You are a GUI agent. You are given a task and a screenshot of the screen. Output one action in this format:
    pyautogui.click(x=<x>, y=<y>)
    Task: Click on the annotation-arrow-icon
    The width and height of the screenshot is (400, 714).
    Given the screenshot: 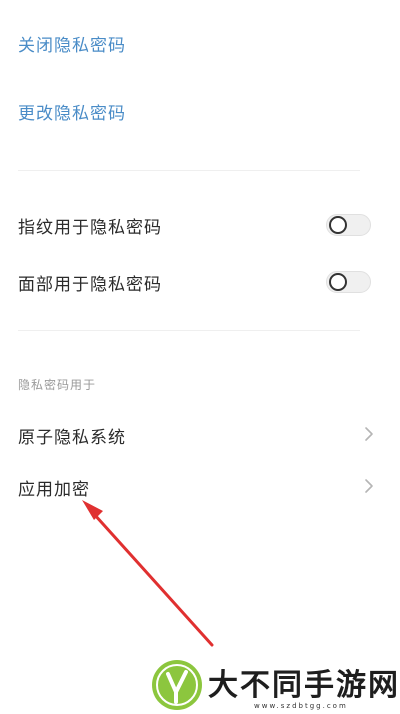 What is the action you would take?
    pyautogui.click(x=148, y=573)
    